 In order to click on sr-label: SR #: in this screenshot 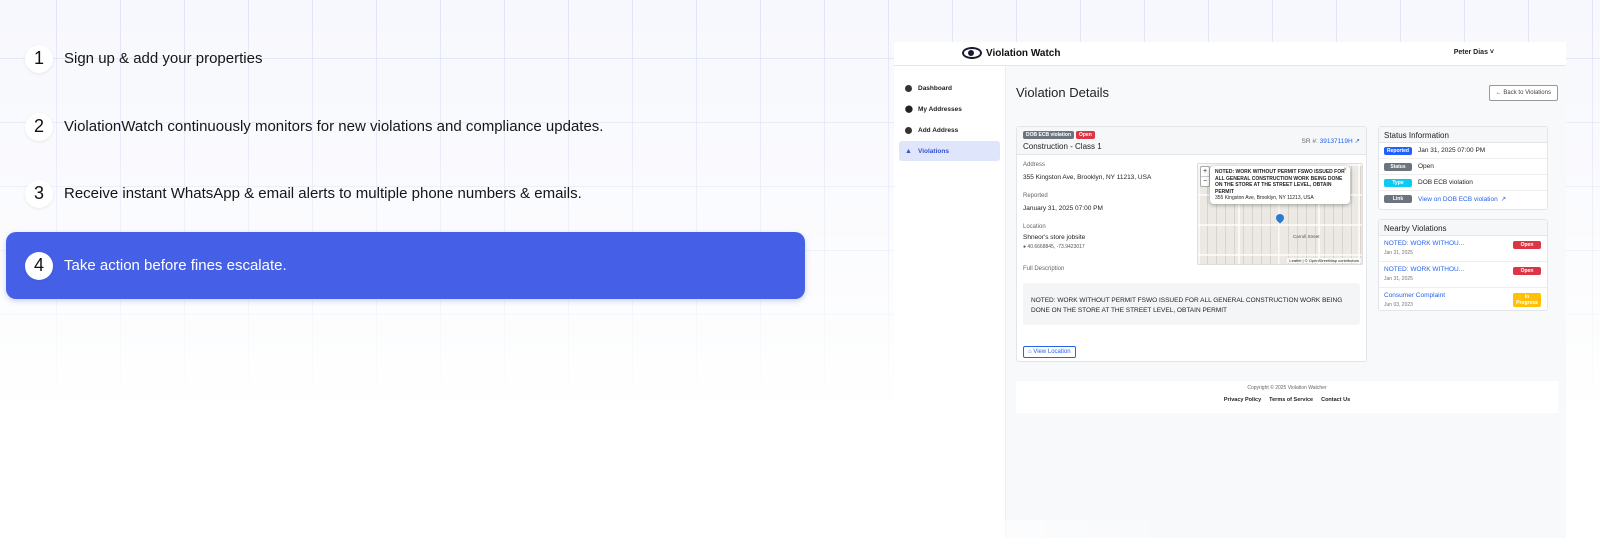, I will do `click(1309, 141)`.